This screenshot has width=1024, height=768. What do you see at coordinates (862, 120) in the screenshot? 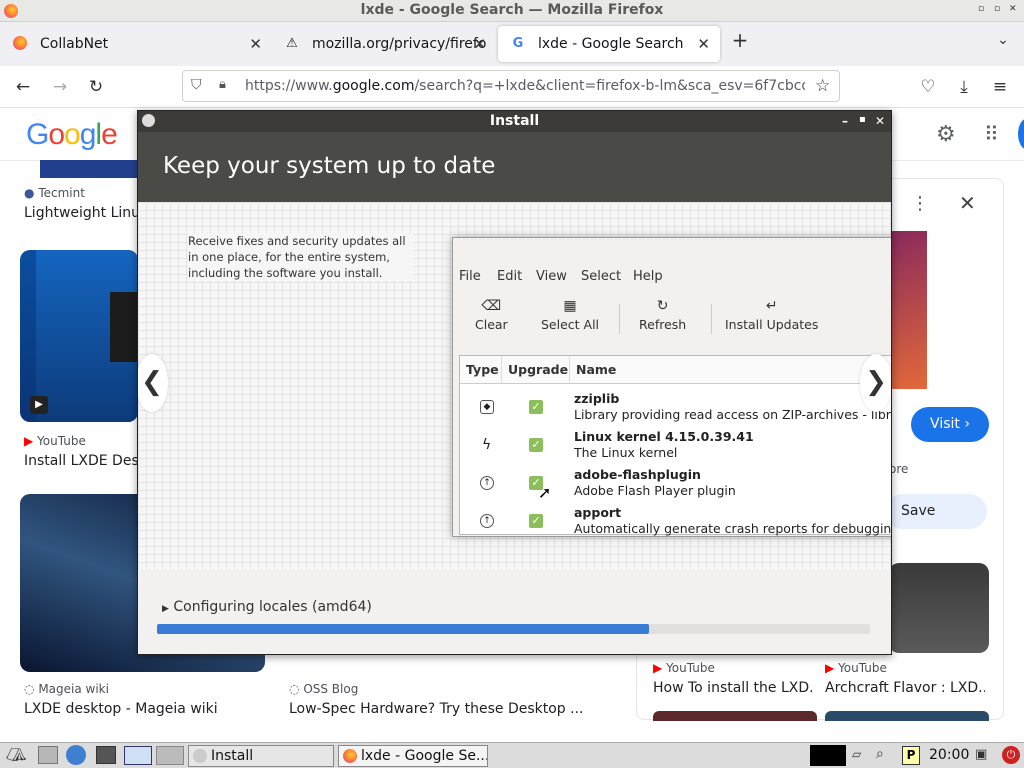
I see `maximize-icon: ▪` at bounding box center [862, 120].